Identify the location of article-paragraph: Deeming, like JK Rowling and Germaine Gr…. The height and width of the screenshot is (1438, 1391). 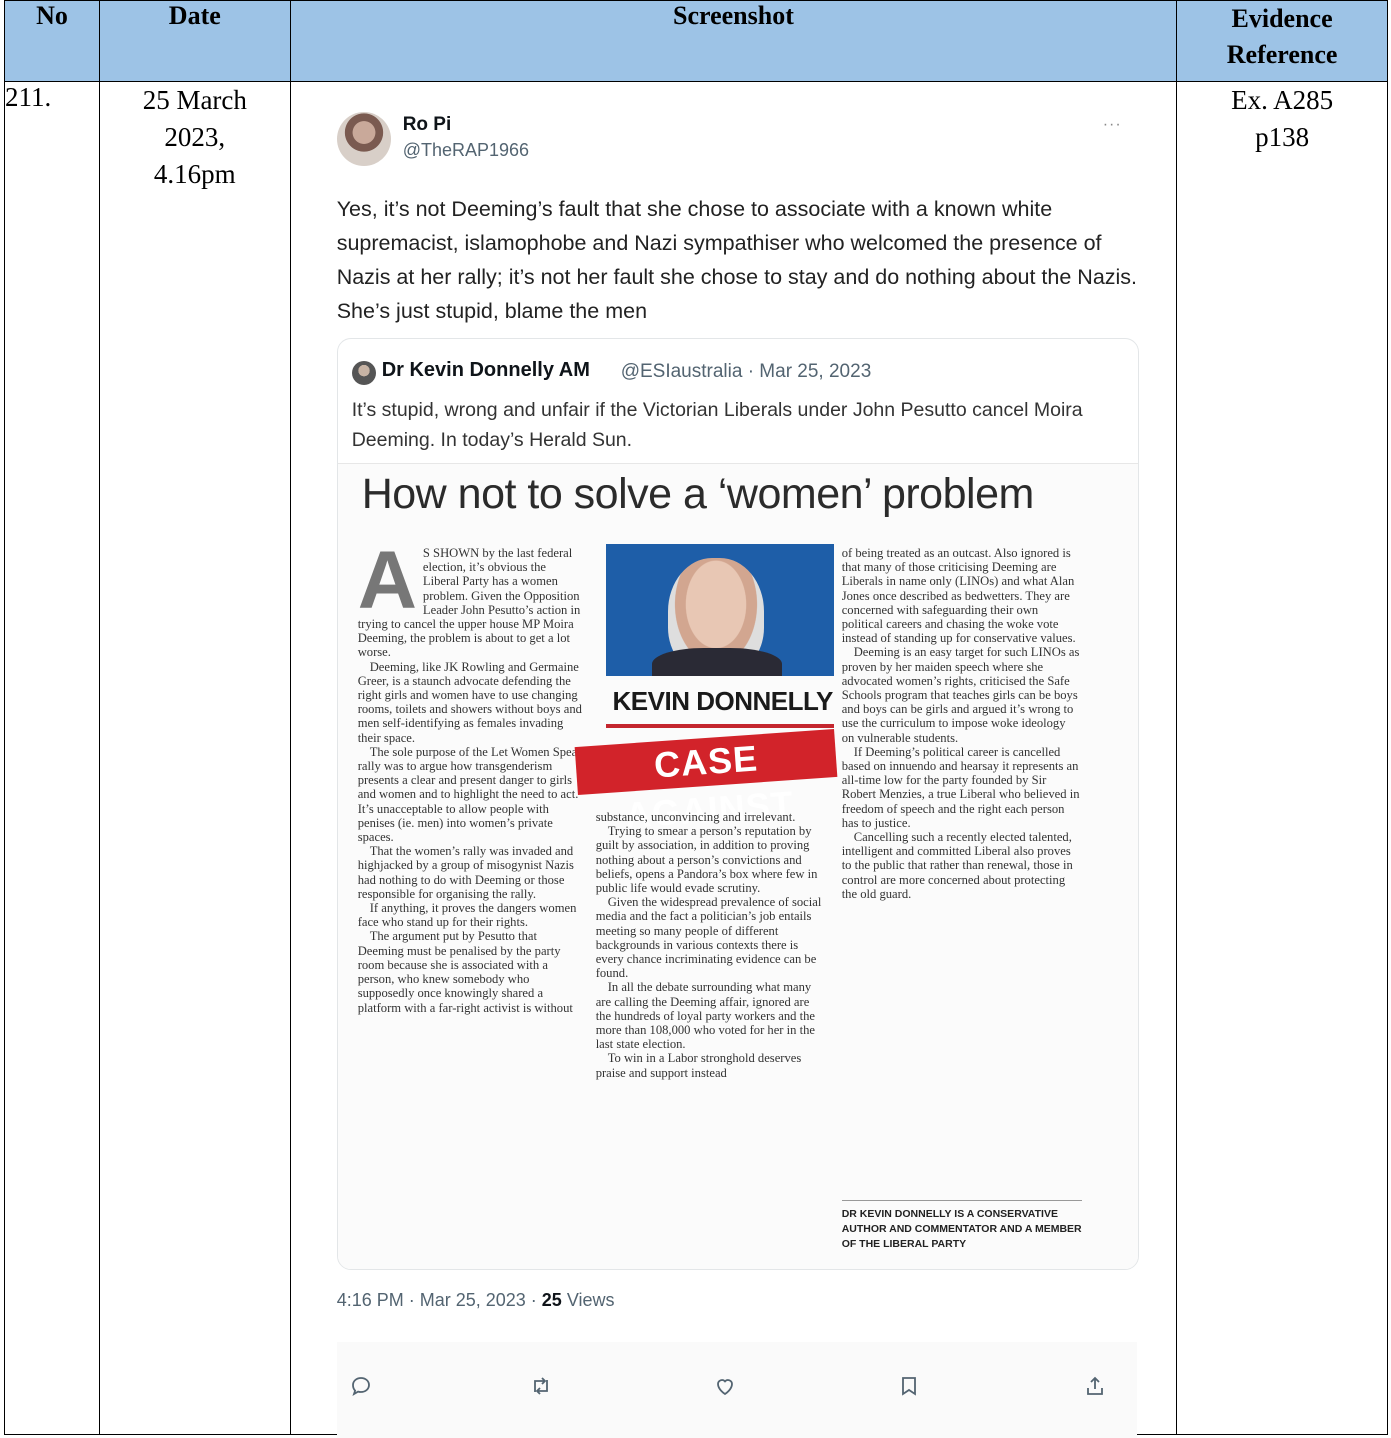
(469, 702).